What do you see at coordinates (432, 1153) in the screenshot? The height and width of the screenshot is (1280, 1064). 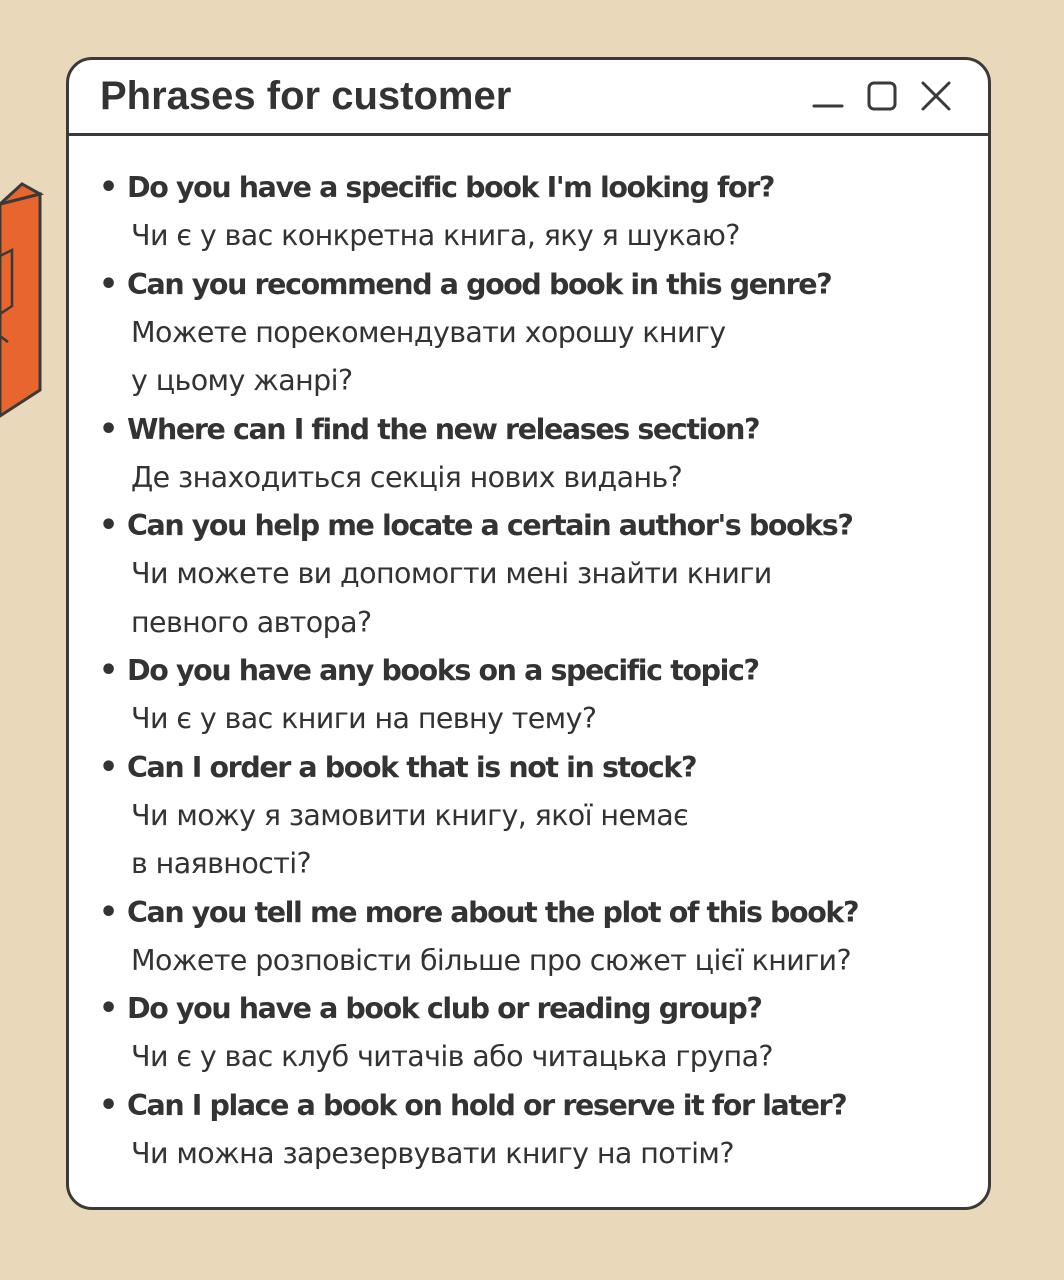 I see `phrase-ukrainian: Чи можна зарезервувати книгу на потім?` at bounding box center [432, 1153].